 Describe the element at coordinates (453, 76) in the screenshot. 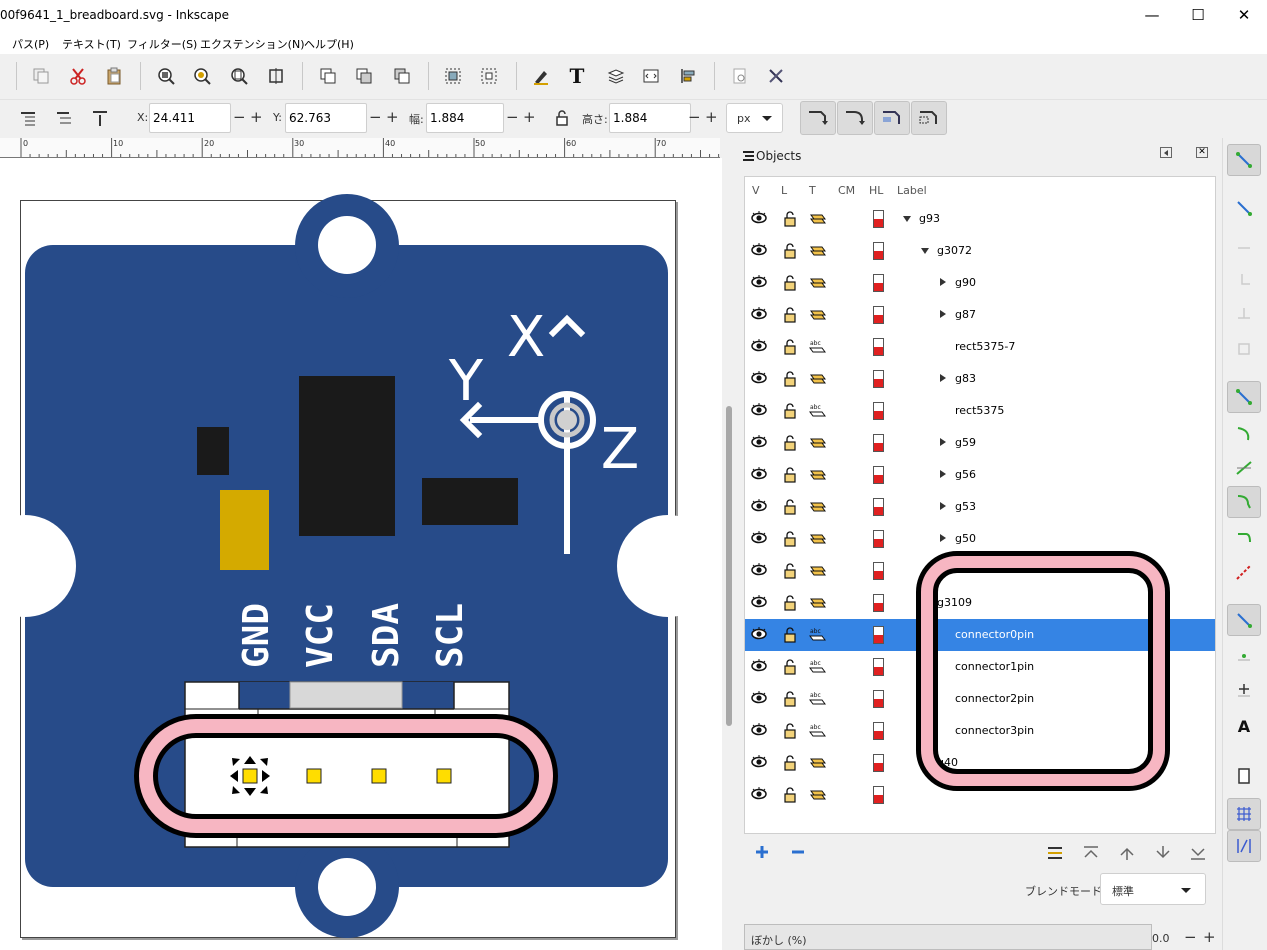

I see `group-icon` at that location.